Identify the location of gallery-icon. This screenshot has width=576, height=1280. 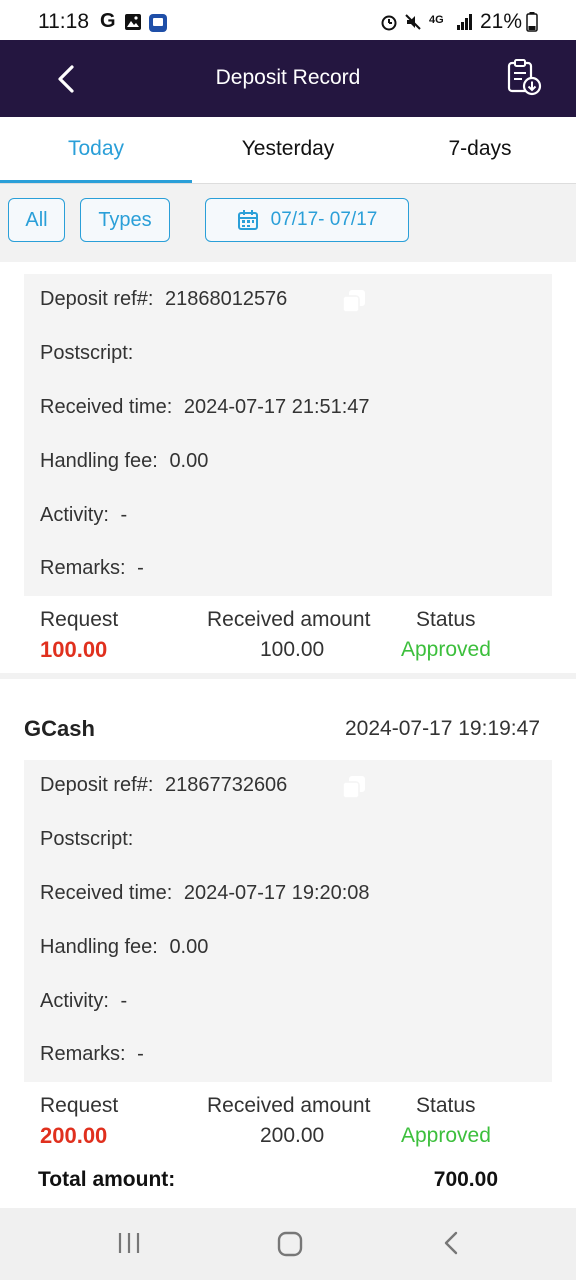
(133, 22).